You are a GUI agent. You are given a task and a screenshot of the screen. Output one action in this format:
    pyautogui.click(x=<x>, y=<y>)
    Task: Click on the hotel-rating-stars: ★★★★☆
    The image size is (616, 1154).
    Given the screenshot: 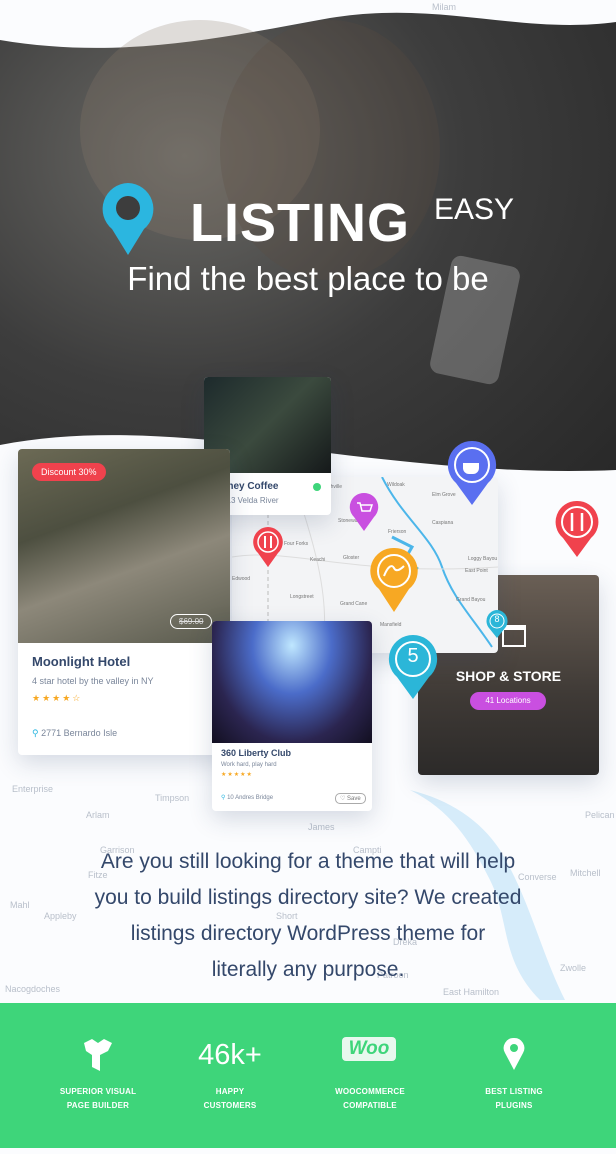 What is the action you would take?
    pyautogui.click(x=57, y=698)
    